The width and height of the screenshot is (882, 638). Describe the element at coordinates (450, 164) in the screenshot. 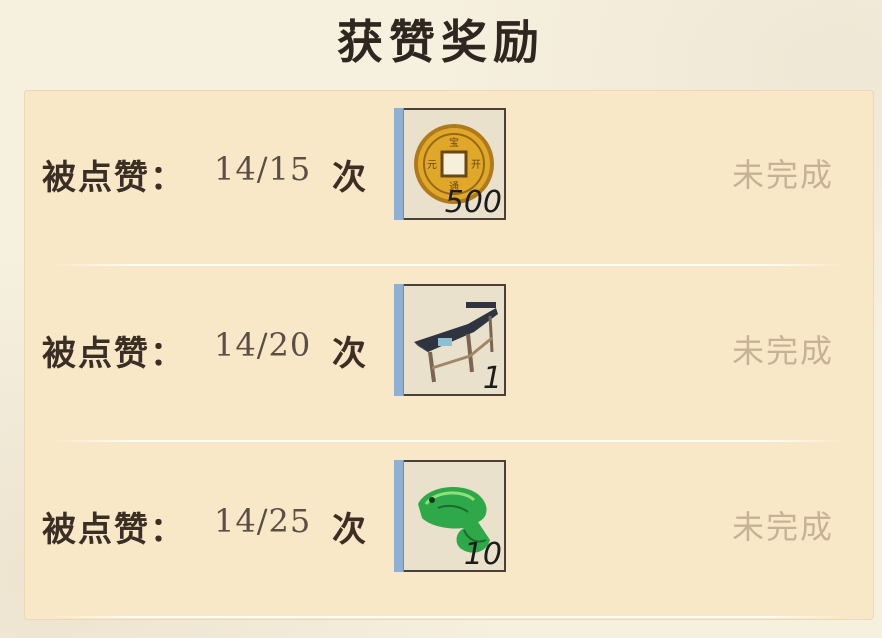

I see `reward-slot: 宝 通 元 开 500` at that location.